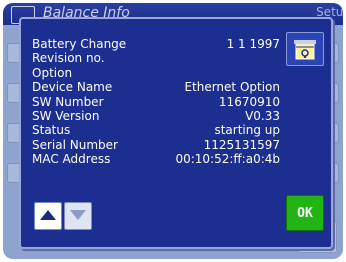 The height and width of the screenshot is (262, 346). Describe the element at coordinates (66, 115) in the screenshot. I see `info-label: SW Version` at that location.